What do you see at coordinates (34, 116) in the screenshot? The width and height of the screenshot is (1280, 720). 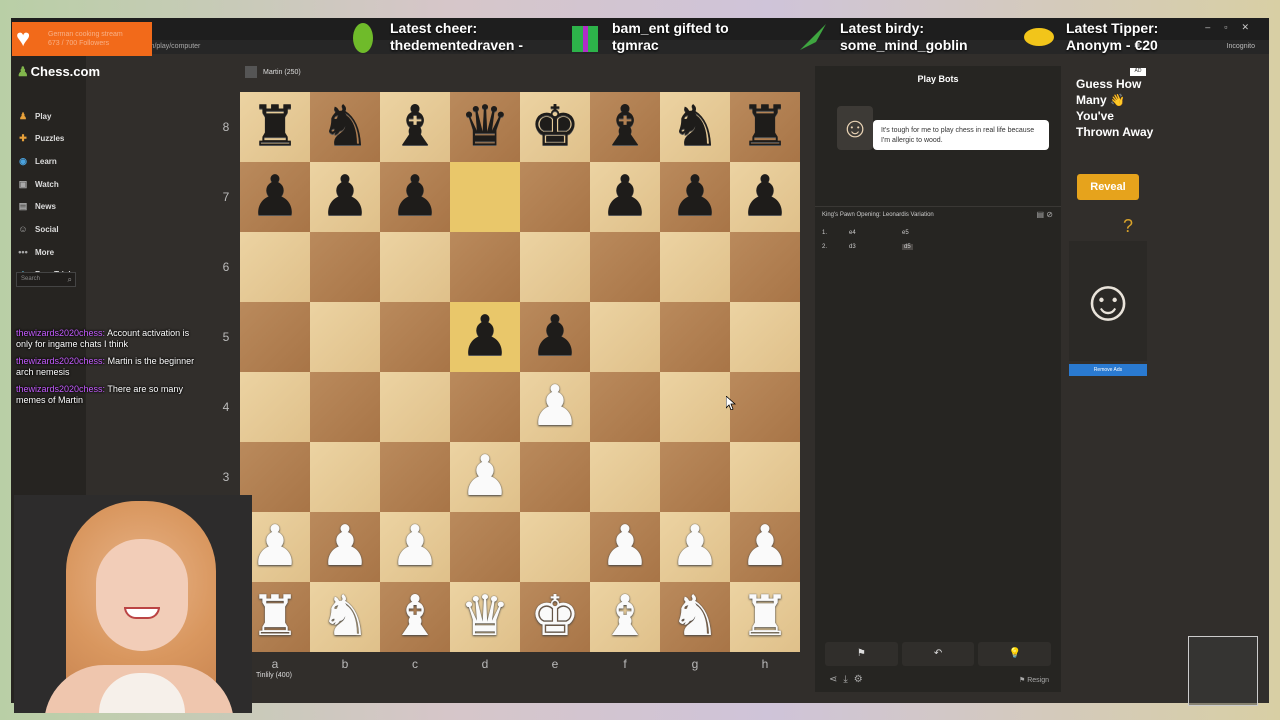 I see `sidebar-item-play: ♟ Play` at bounding box center [34, 116].